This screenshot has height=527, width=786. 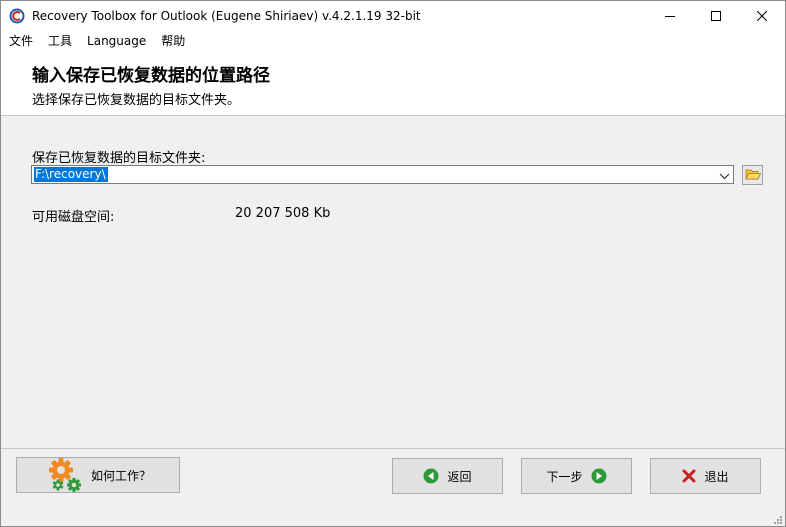 I want to click on arrow-left-icon, so click(x=431, y=476).